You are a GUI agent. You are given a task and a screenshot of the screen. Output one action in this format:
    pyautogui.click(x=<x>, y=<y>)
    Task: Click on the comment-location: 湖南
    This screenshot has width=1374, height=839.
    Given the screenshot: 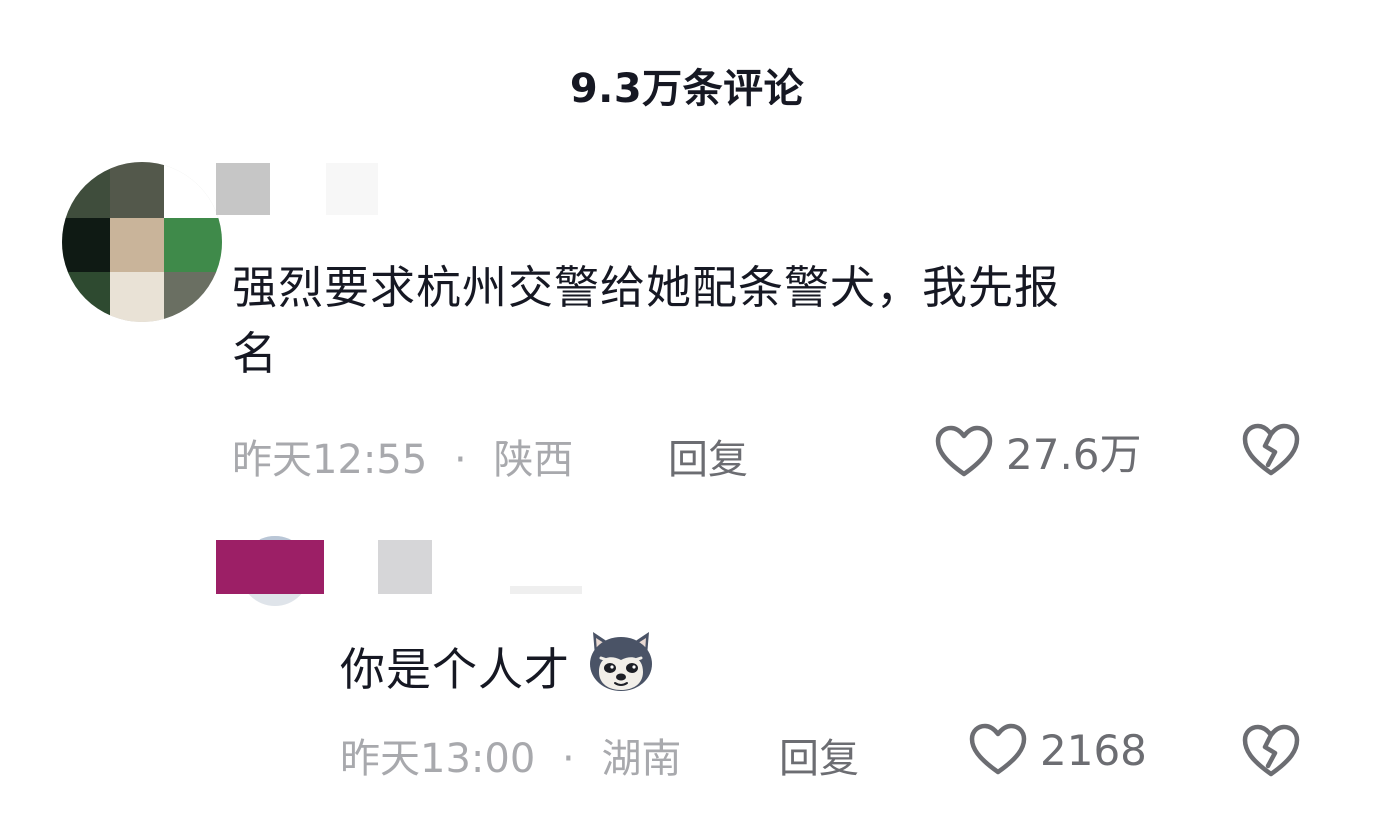 What is the action you would take?
    pyautogui.click(x=641, y=759)
    